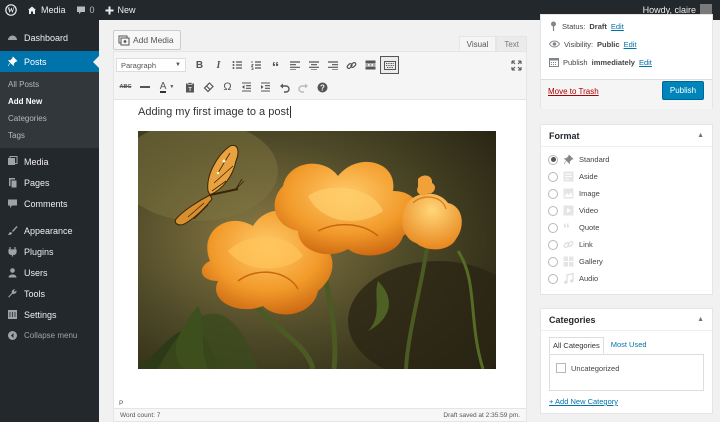  Describe the element at coordinates (49, 230) in the screenshot. I see `menu-appearance: Appearance` at that location.